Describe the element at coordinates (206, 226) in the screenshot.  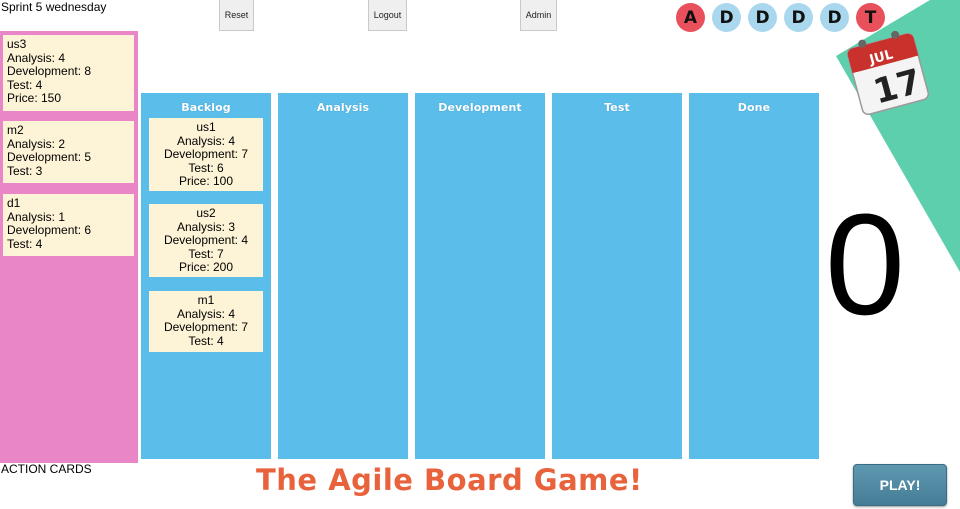
I see `card-analysis: Analysis: 3` at that location.